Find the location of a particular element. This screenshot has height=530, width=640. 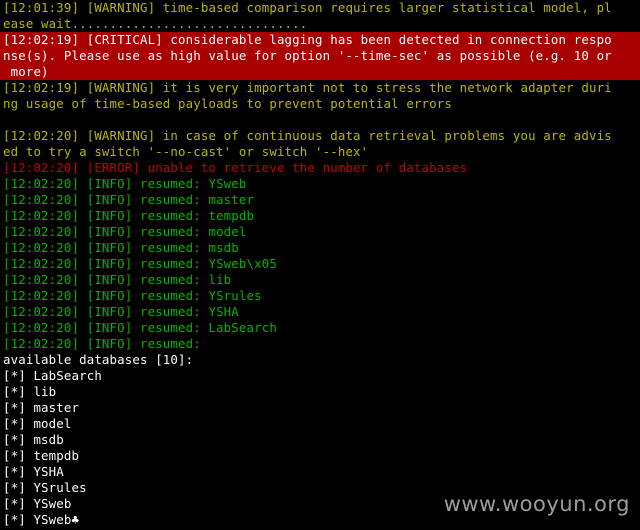

log-line-info: [12:02:20] [INFO] resumed: YSHA is located at coordinates (121, 311).